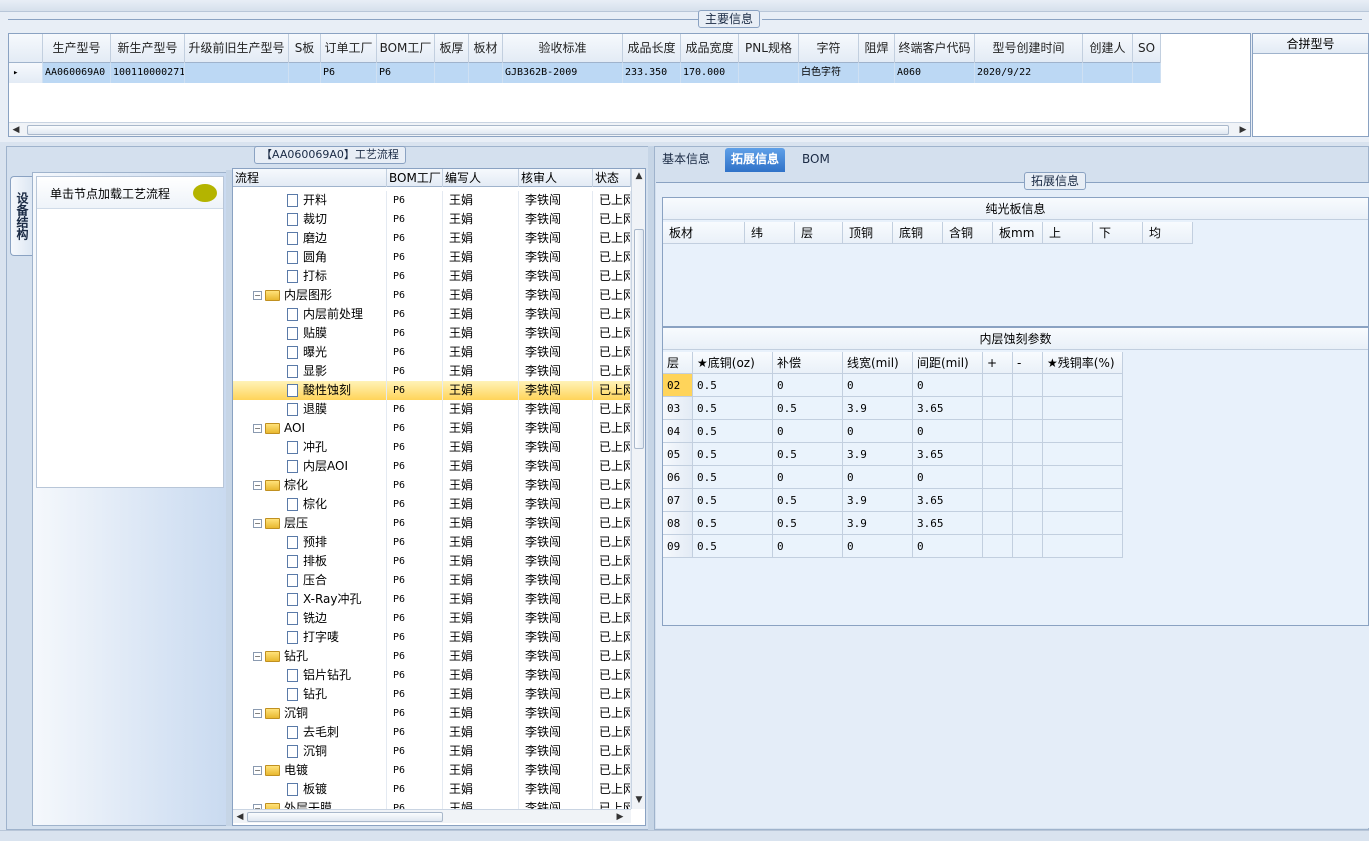  What do you see at coordinates (310, 694) in the screenshot?
I see `tree-node: 钻孔` at bounding box center [310, 694].